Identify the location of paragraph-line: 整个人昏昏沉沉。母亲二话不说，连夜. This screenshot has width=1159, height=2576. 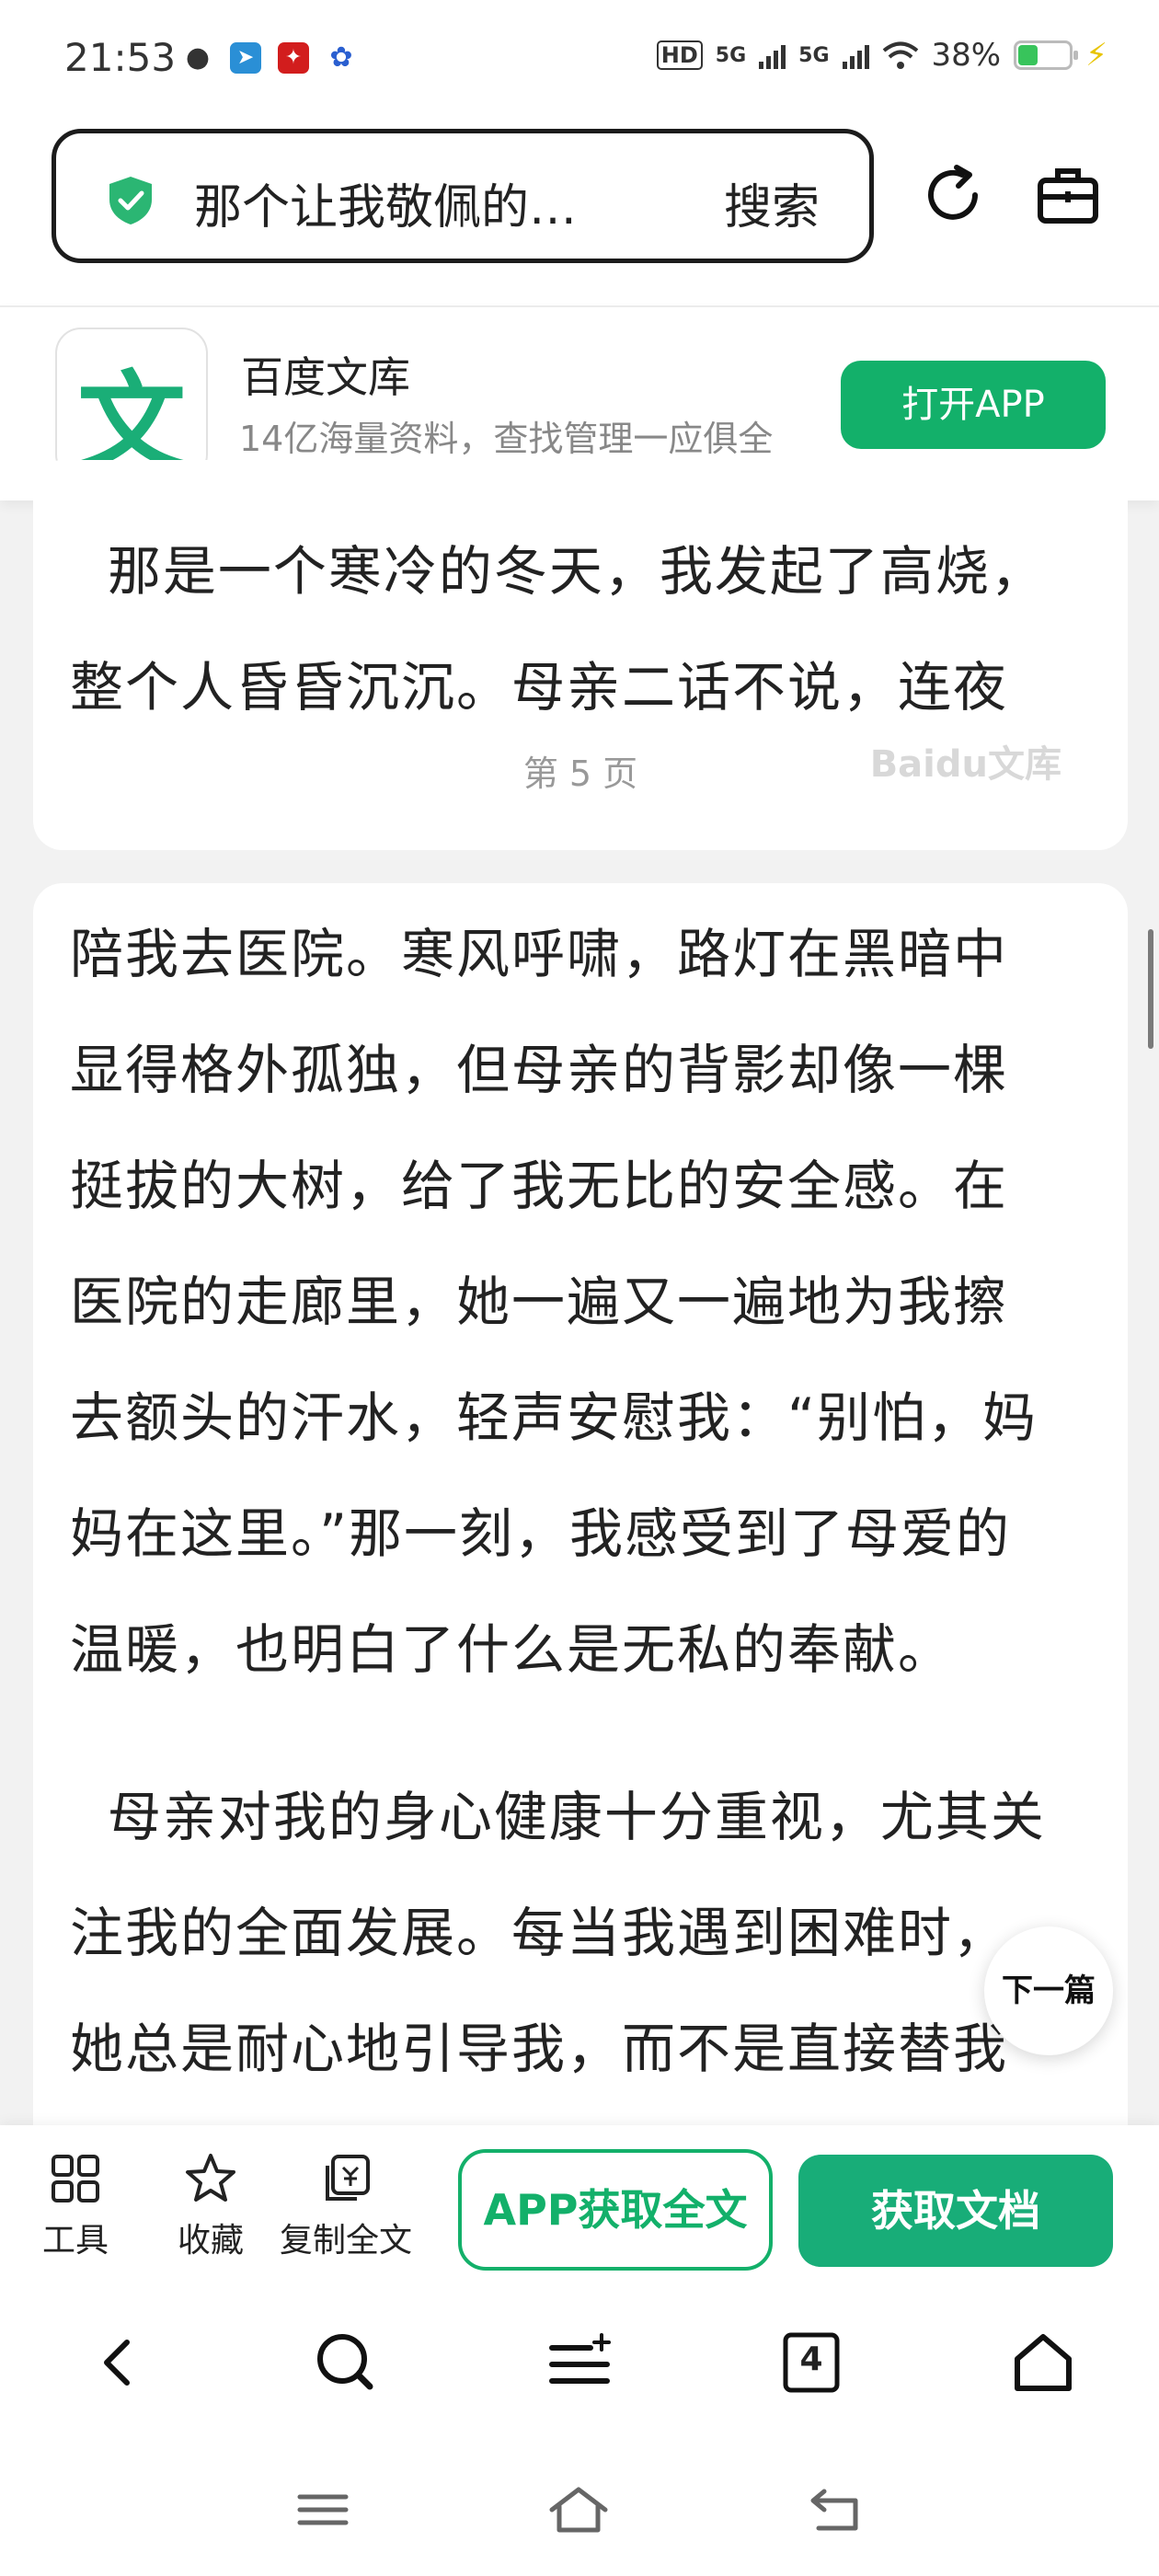
(539, 687).